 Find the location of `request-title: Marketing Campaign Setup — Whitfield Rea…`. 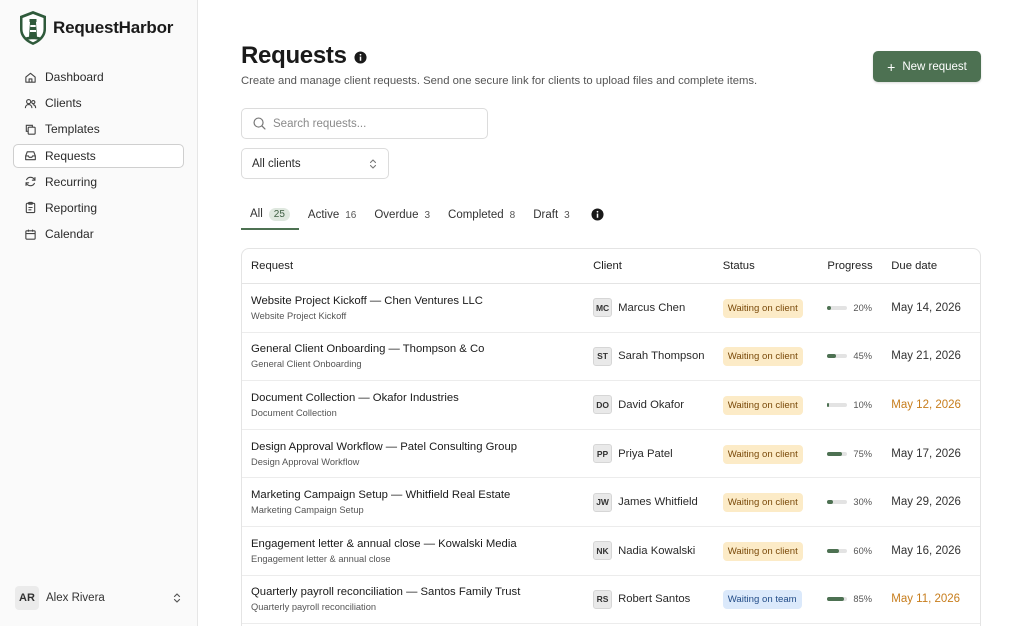

request-title: Marketing Campaign Setup — Whitfield Rea… is located at coordinates (422, 495).